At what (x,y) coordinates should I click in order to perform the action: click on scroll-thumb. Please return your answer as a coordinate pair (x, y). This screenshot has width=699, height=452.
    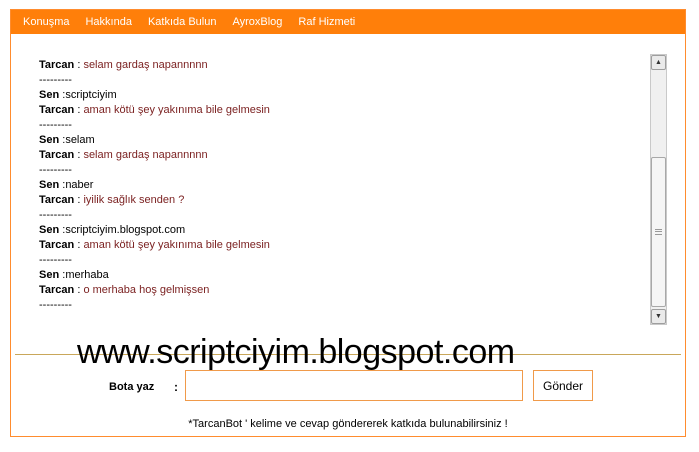
    Looking at the image, I should click on (658, 232).